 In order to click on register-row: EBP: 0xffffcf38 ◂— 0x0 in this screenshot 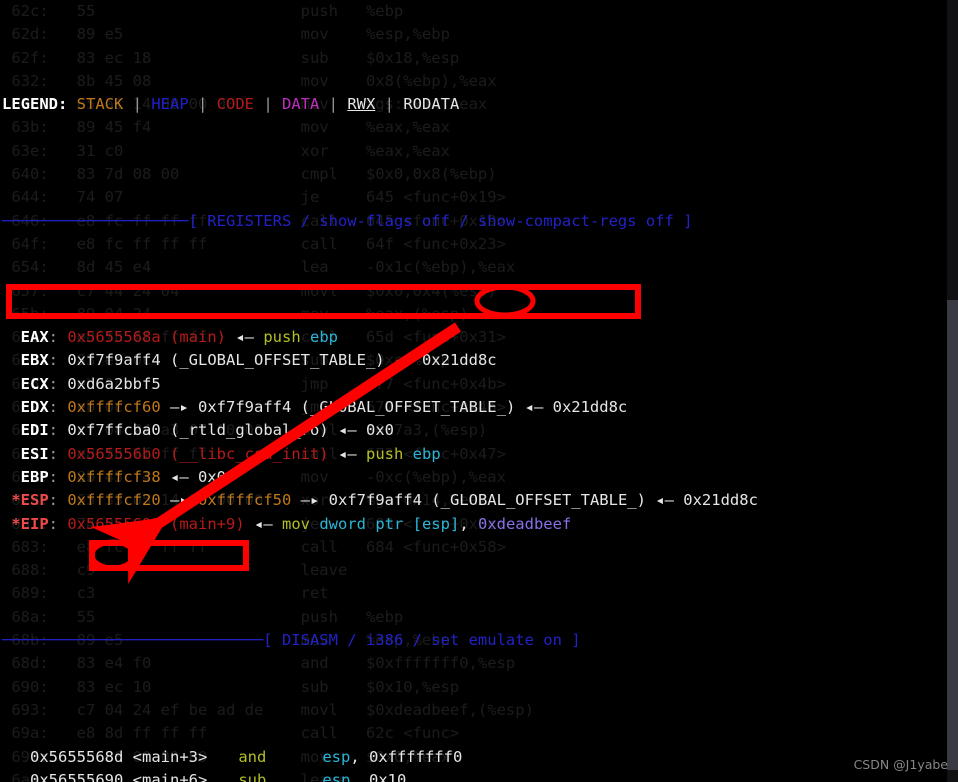, I will do `click(123, 476)`.